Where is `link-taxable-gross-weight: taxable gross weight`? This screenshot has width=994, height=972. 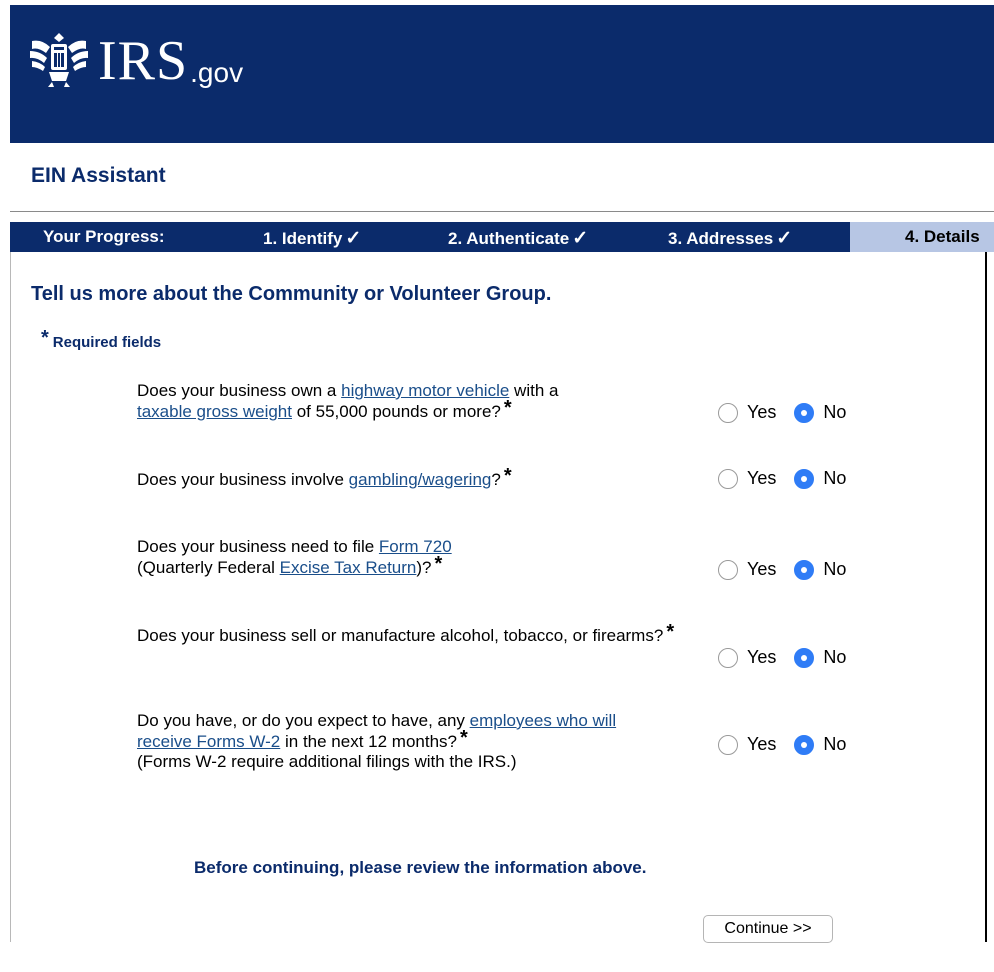 link-taxable-gross-weight: taxable gross weight is located at coordinates (214, 411).